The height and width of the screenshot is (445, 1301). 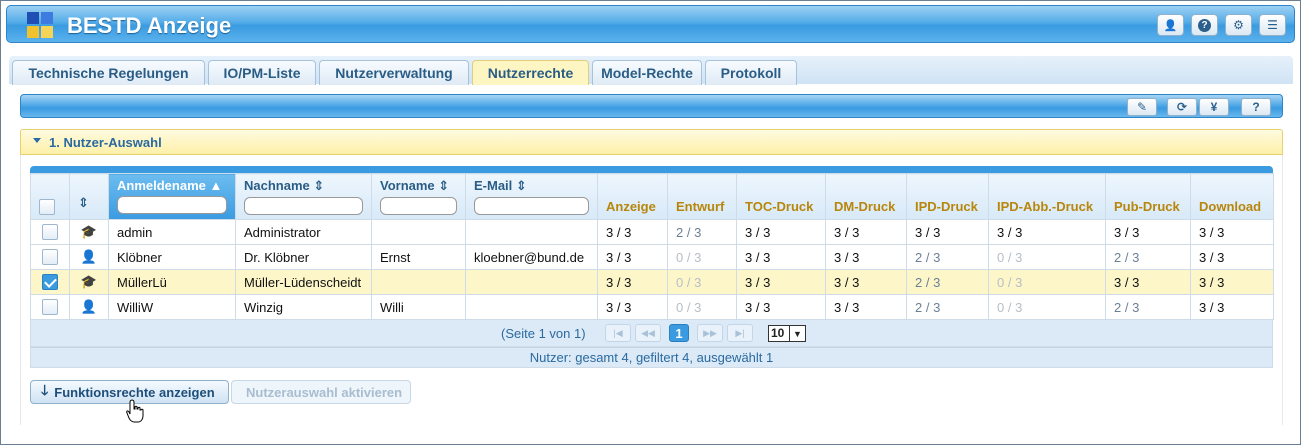 What do you see at coordinates (1238, 25) in the screenshot?
I see `settings-button: ⚙` at bounding box center [1238, 25].